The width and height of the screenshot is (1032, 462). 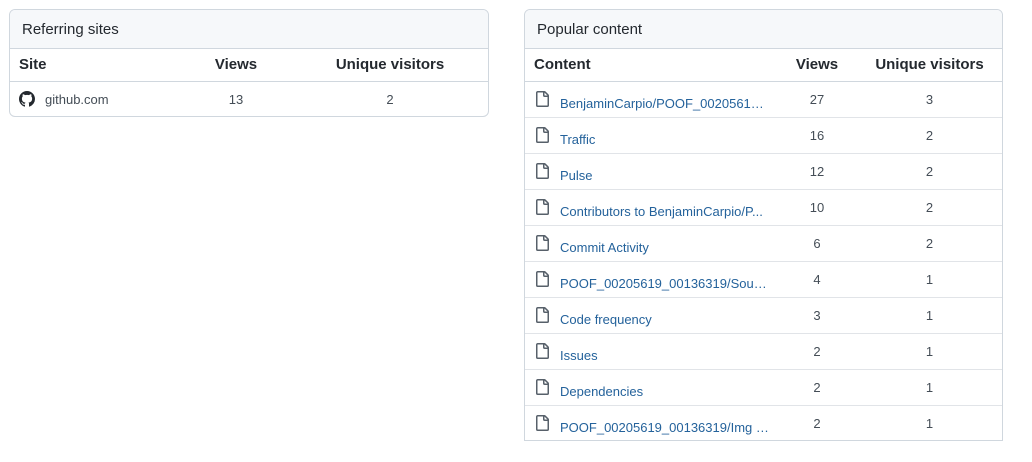 What do you see at coordinates (817, 279) in the screenshot?
I see `views-value: 4` at bounding box center [817, 279].